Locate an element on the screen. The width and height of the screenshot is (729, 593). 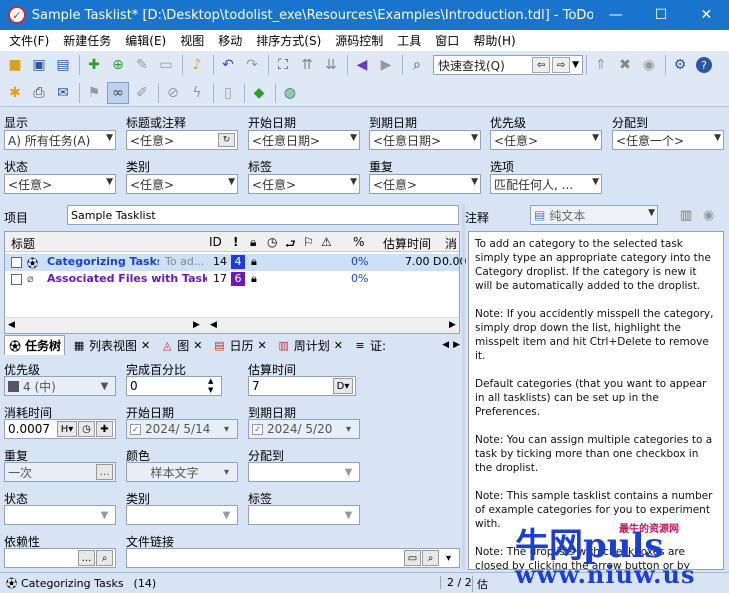
add-time-icon: ✚ is located at coordinates (104, 429).